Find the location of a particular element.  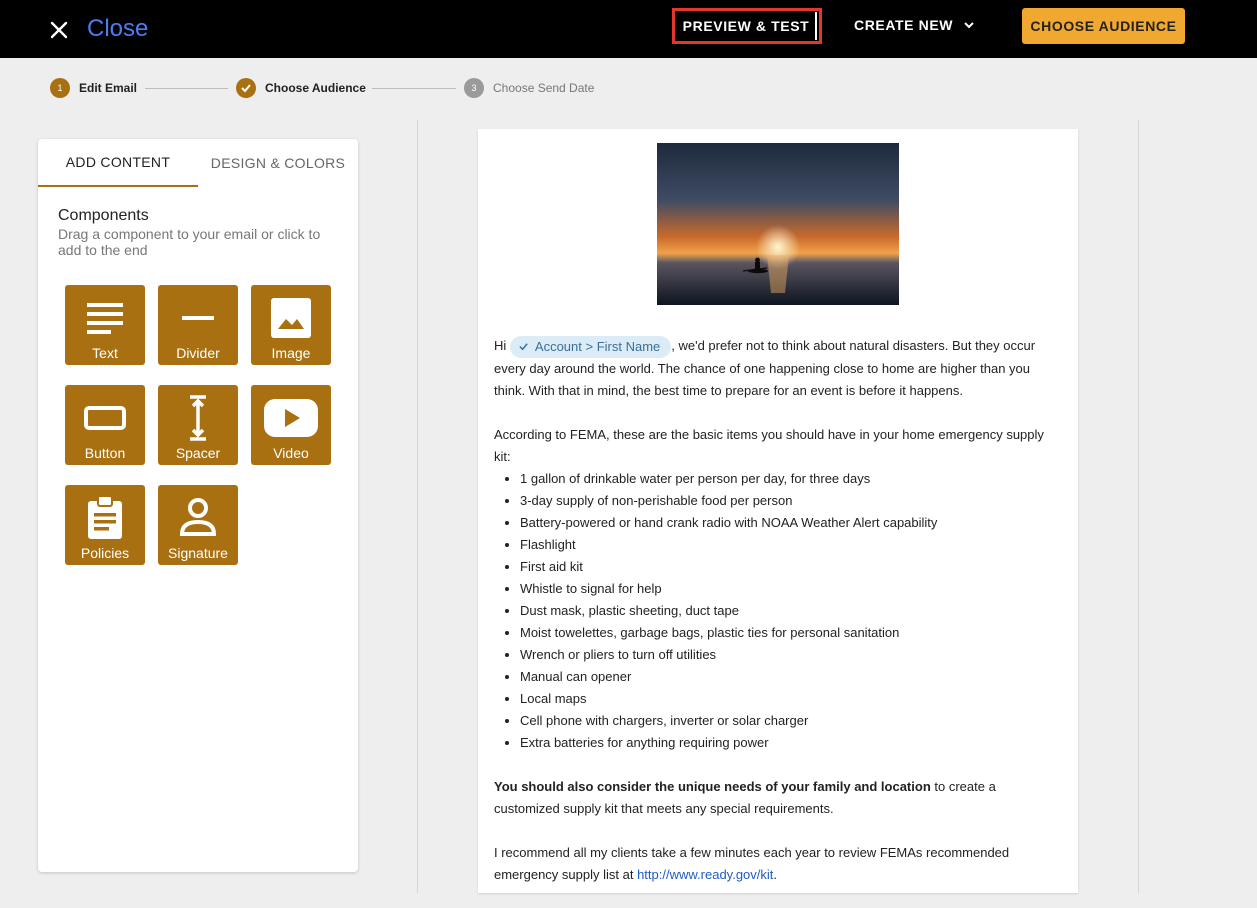

step-edit-email: 1 Edit Email is located at coordinates (93, 88).